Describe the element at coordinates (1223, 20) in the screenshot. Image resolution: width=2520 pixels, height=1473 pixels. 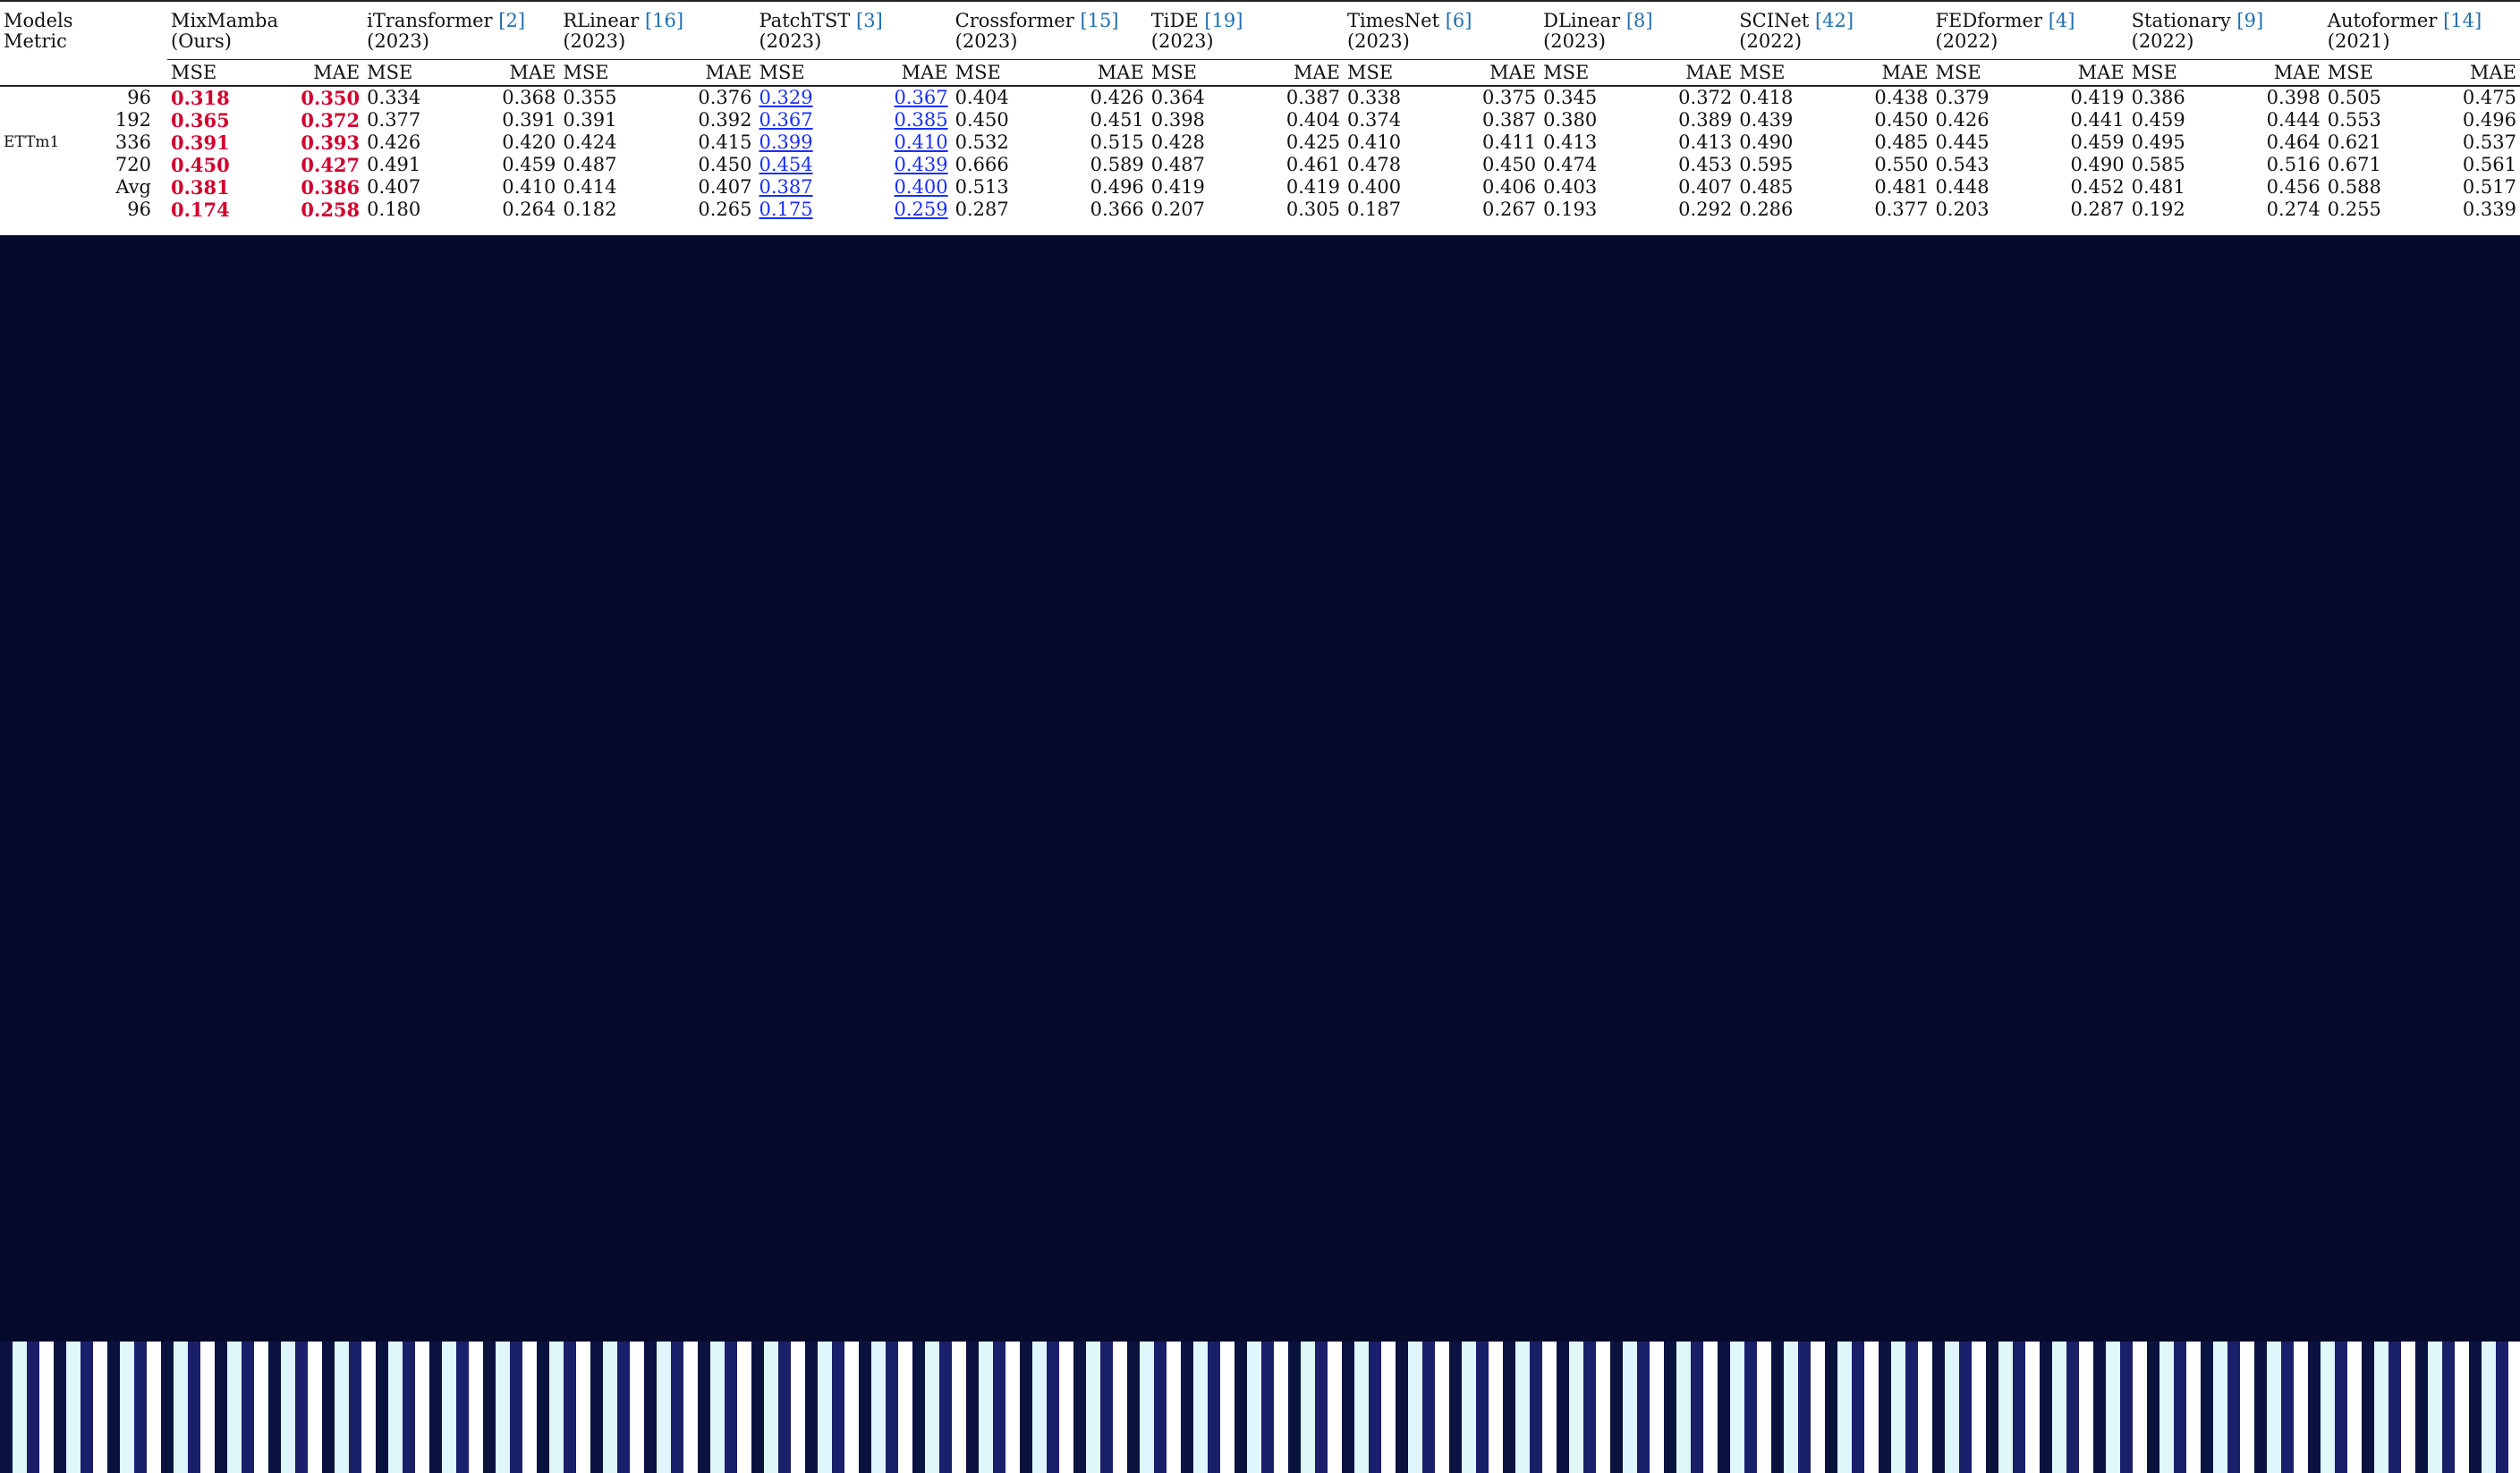
I see `model-citation: [19]` at that location.